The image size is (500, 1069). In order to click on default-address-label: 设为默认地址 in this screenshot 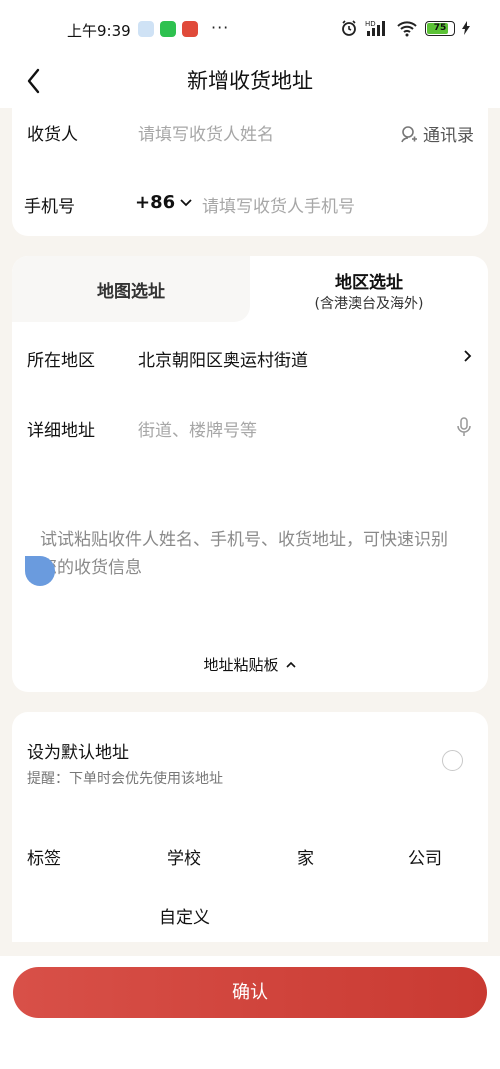, I will do `click(78, 753)`.